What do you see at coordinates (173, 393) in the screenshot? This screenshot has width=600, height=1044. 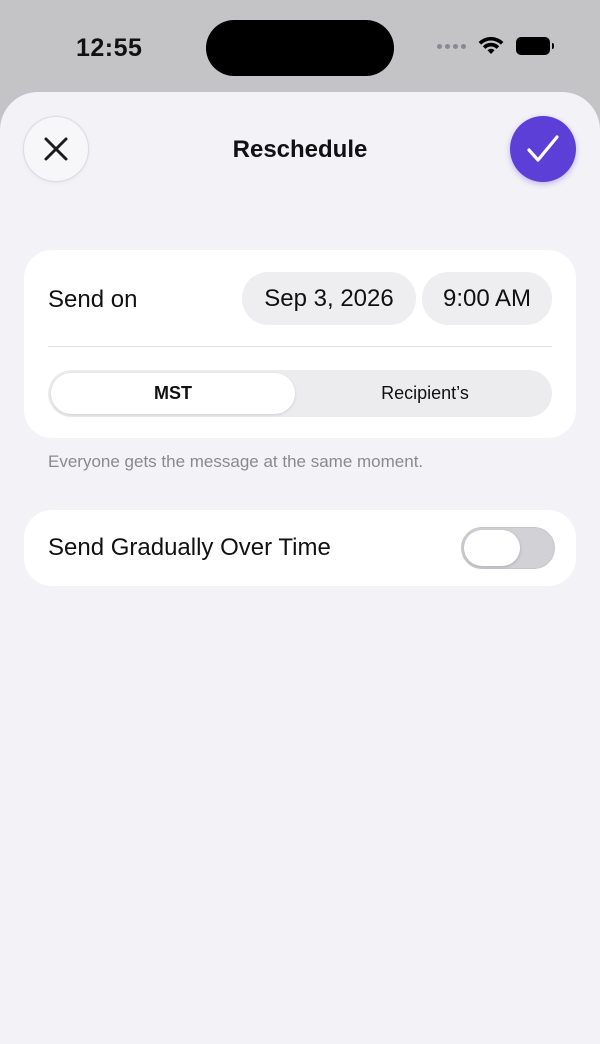 I see `segment-mst: MST` at bounding box center [173, 393].